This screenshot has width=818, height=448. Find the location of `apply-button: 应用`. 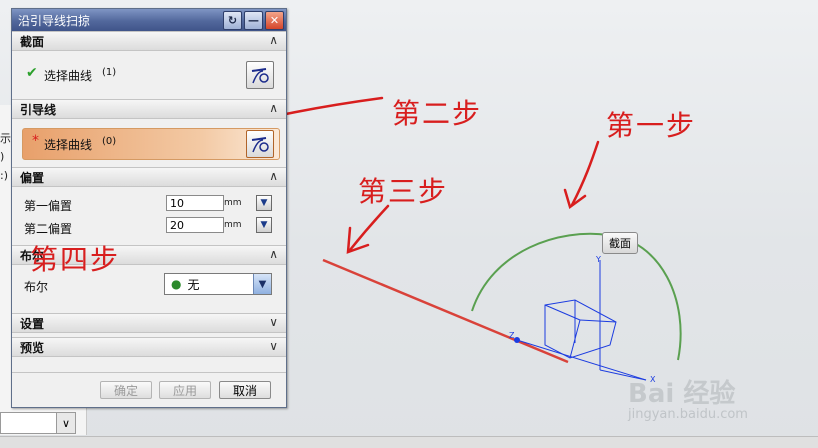

apply-button: 应用 is located at coordinates (185, 390).